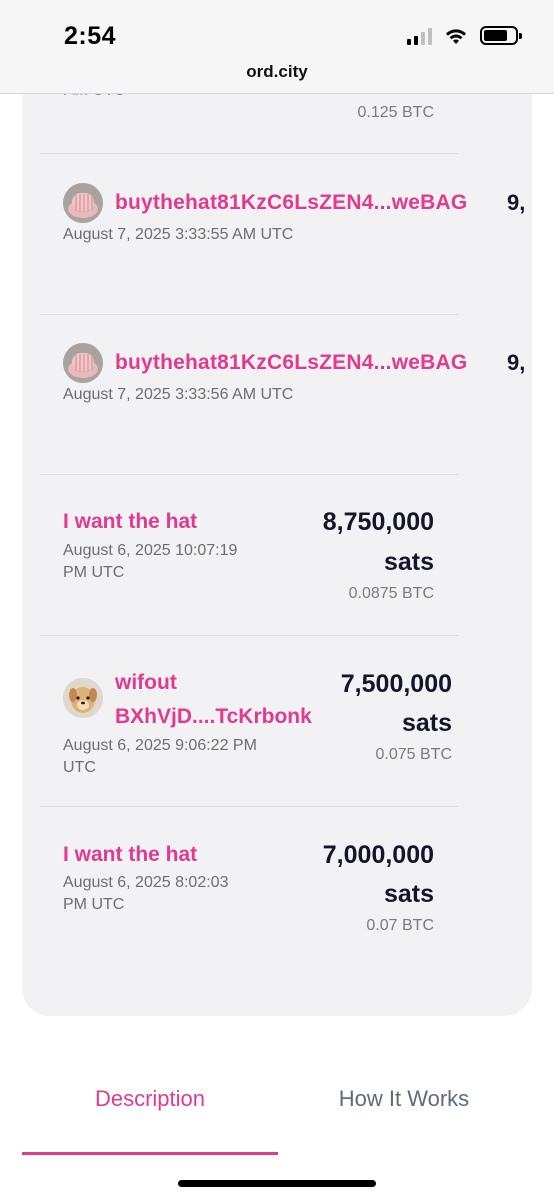  I want to click on bid-amount: 7,500,000, so click(396, 684).